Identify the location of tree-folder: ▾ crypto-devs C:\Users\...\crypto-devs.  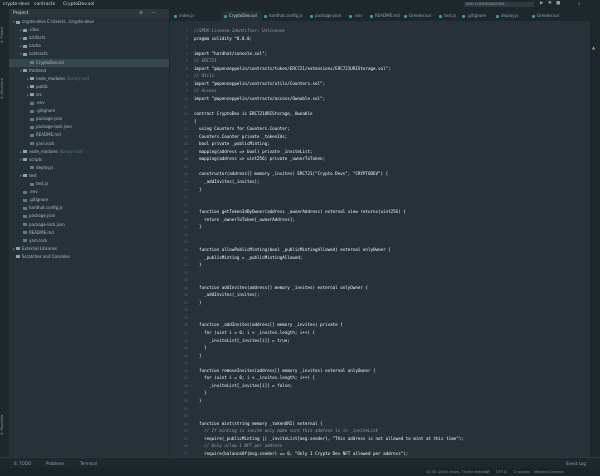
(89, 22).